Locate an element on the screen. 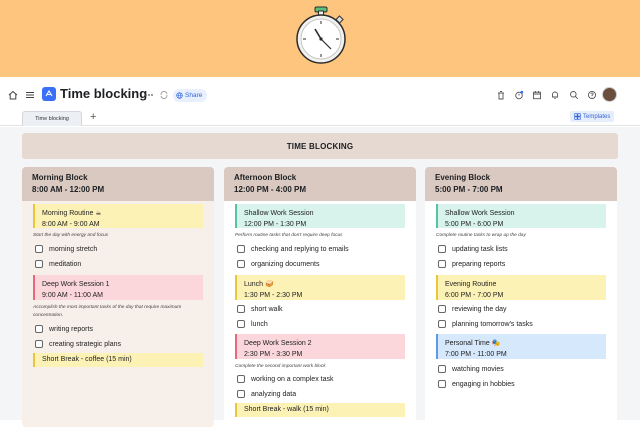 Image resolution: width=640 pixels, height=427 pixels. task-label: planning tomorrow's tasks is located at coordinates (492, 324).